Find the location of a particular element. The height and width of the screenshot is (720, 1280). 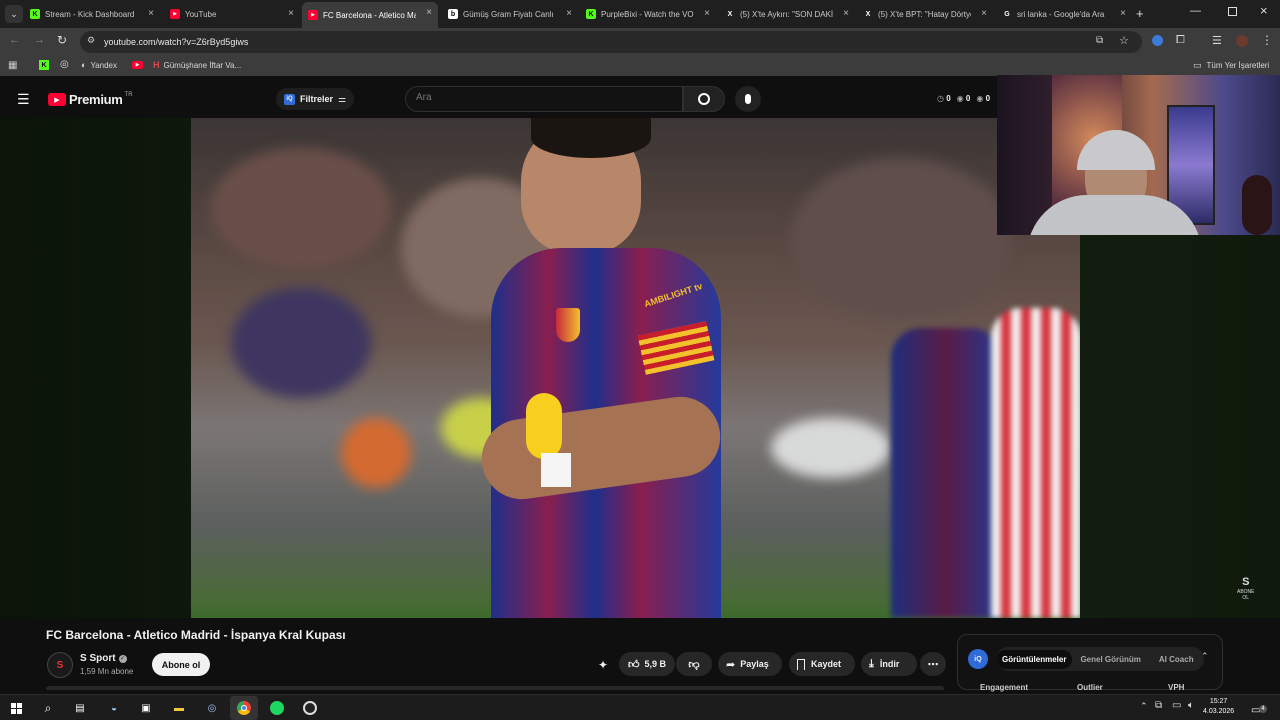

task-view-icon: ▤ is located at coordinates (80, 708).